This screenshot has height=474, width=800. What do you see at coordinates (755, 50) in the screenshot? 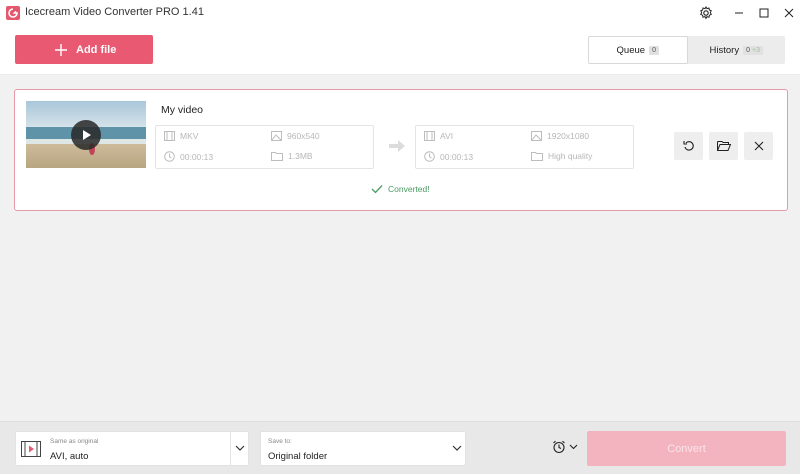
I see `history-count-new: +3` at bounding box center [755, 50].